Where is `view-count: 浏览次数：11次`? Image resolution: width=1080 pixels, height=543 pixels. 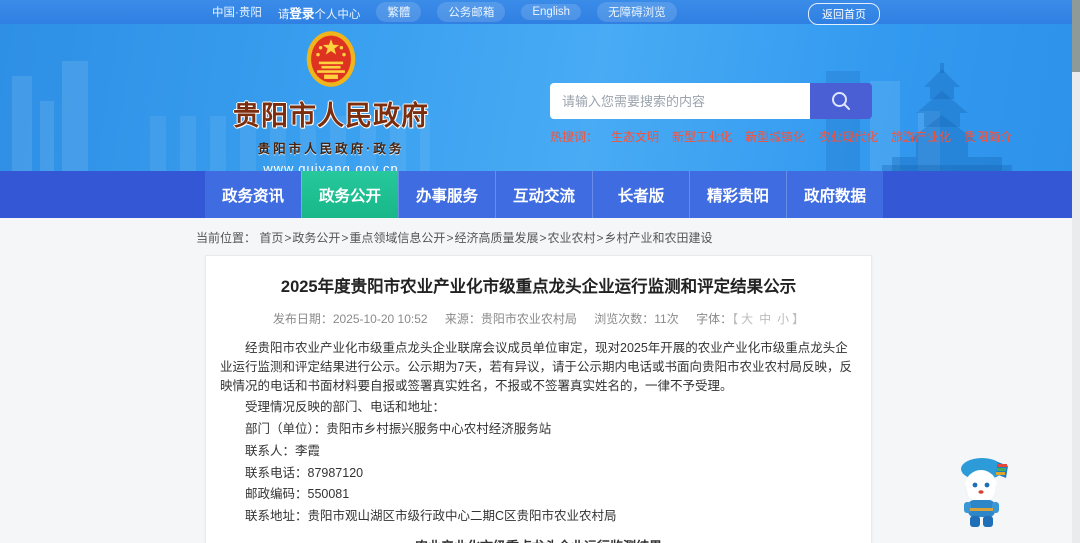 view-count: 浏览次数：11次 is located at coordinates (636, 319).